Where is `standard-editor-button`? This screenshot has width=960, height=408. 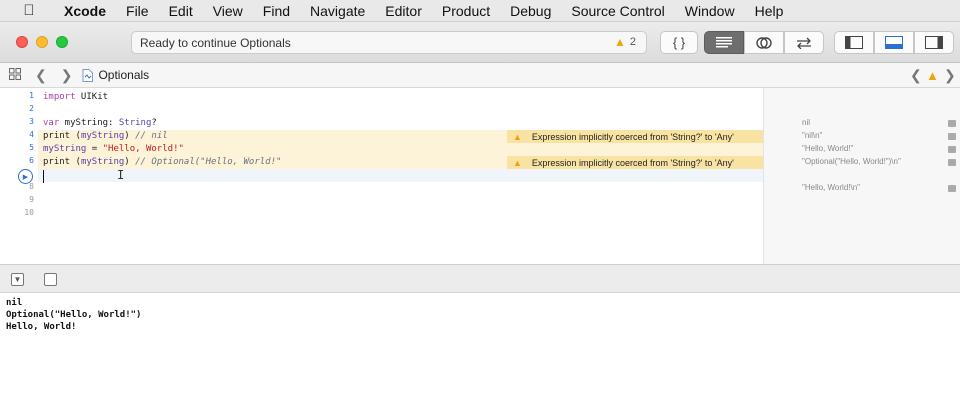 standard-editor-button is located at coordinates (724, 42).